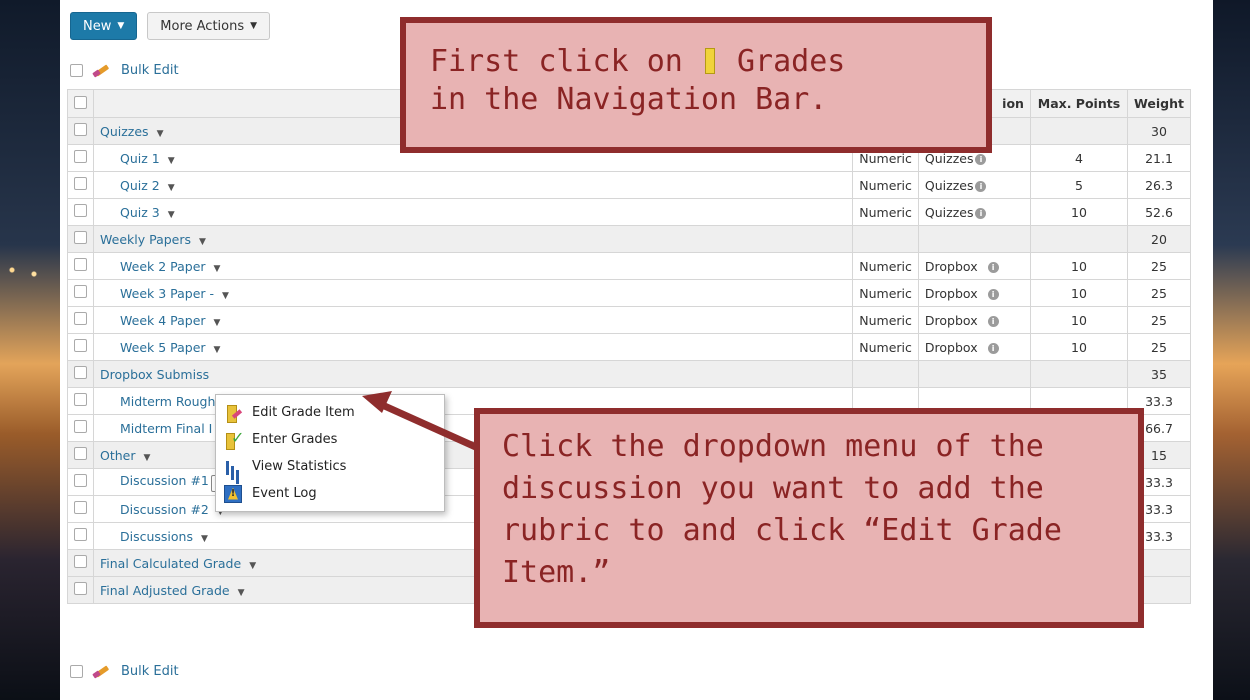 This screenshot has height=700, width=1250. Describe the element at coordinates (429, 426) in the screenshot. I see `arrow-shaft` at that location.